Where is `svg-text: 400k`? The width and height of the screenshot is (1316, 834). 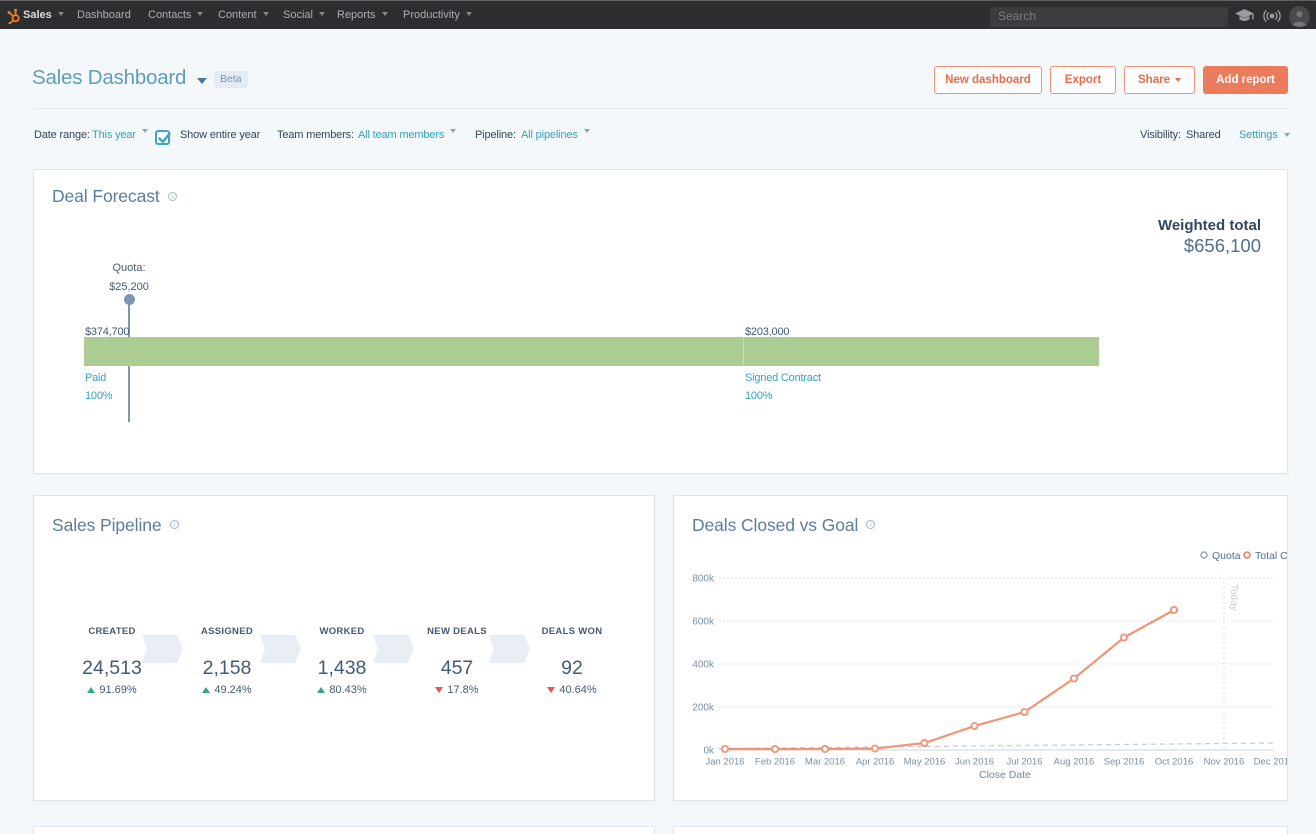
svg-text: 400k is located at coordinates (703, 665).